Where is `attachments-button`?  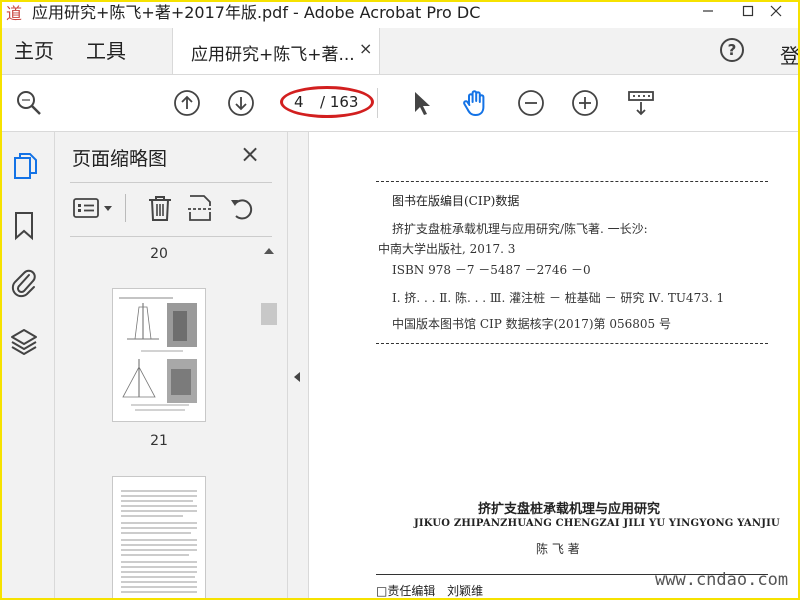 attachments-button is located at coordinates (24, 284).